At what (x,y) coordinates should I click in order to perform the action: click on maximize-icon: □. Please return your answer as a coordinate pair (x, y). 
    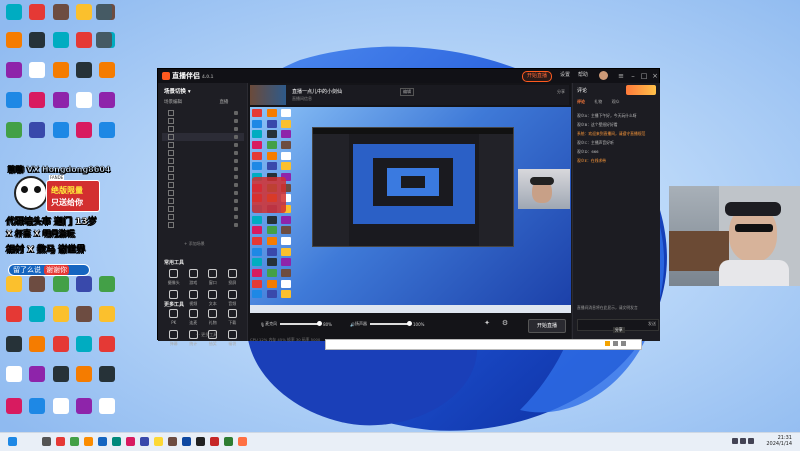
    Looking at the image, I should click on (644, 76).